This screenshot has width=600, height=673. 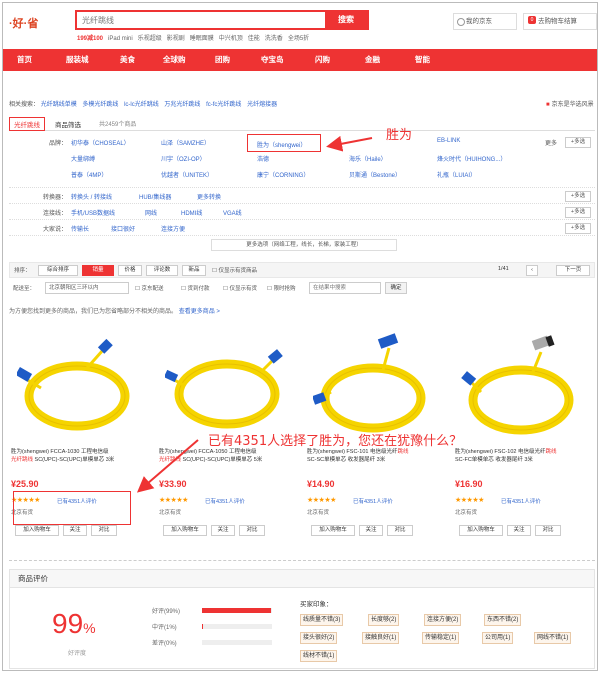 I want to click on breadcrumb-keyword: 光纤跳线, so click(x=27, y=124).